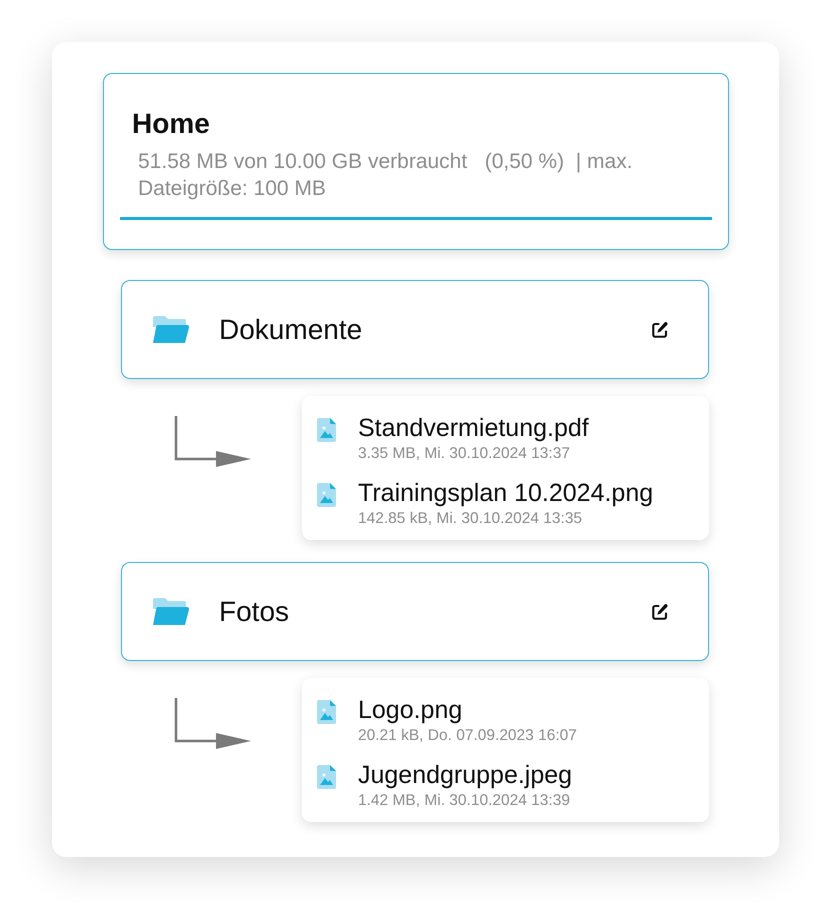 This screenshot has height=908, width=831. I want to click on folder-name: Fotos, so click(254, 611).